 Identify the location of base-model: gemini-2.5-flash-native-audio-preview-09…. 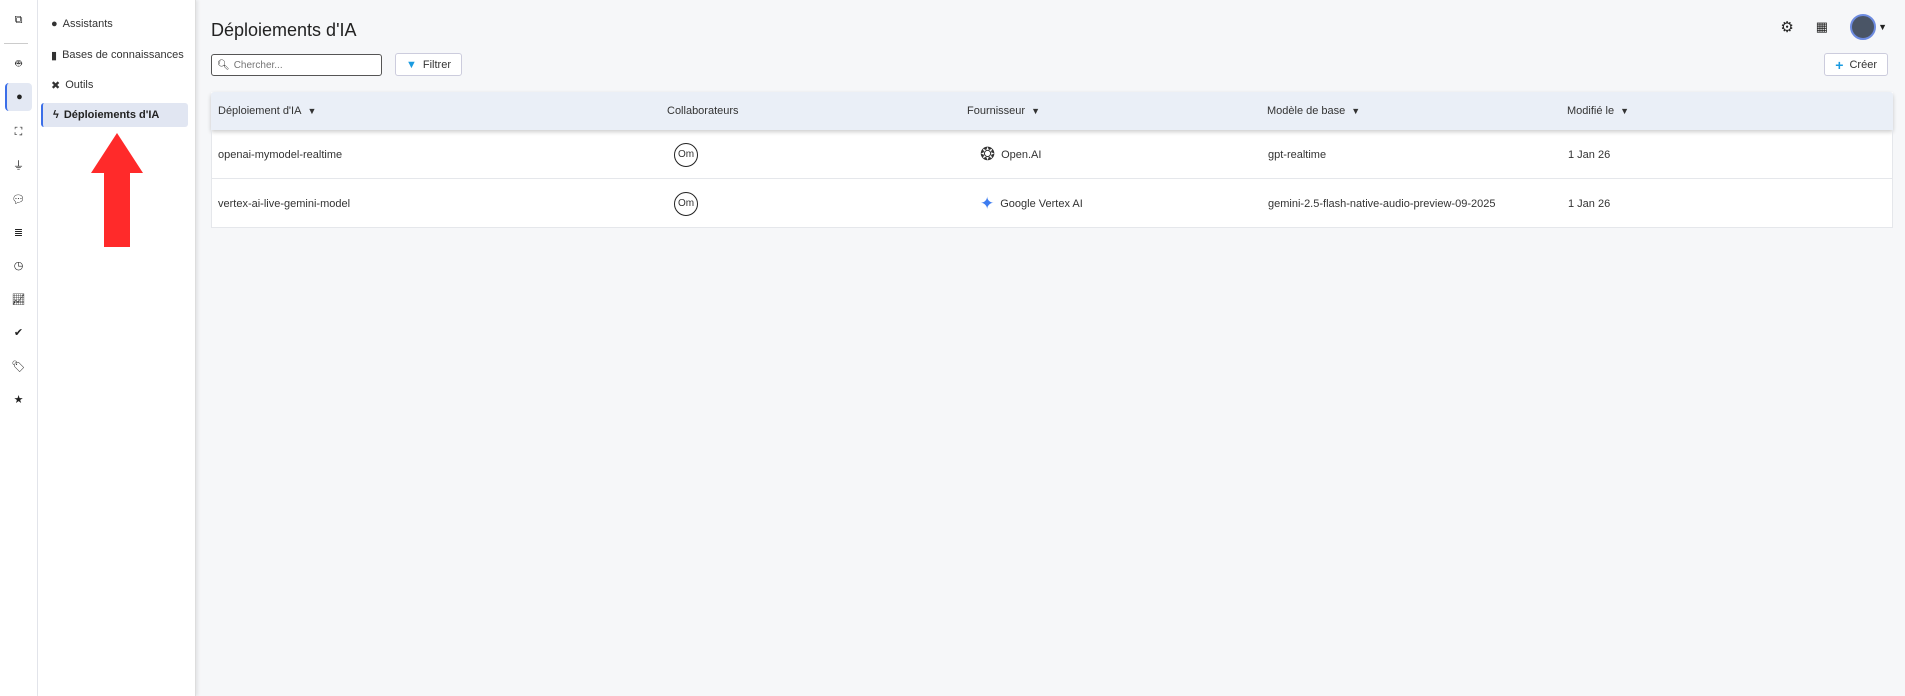
(1382, 203).